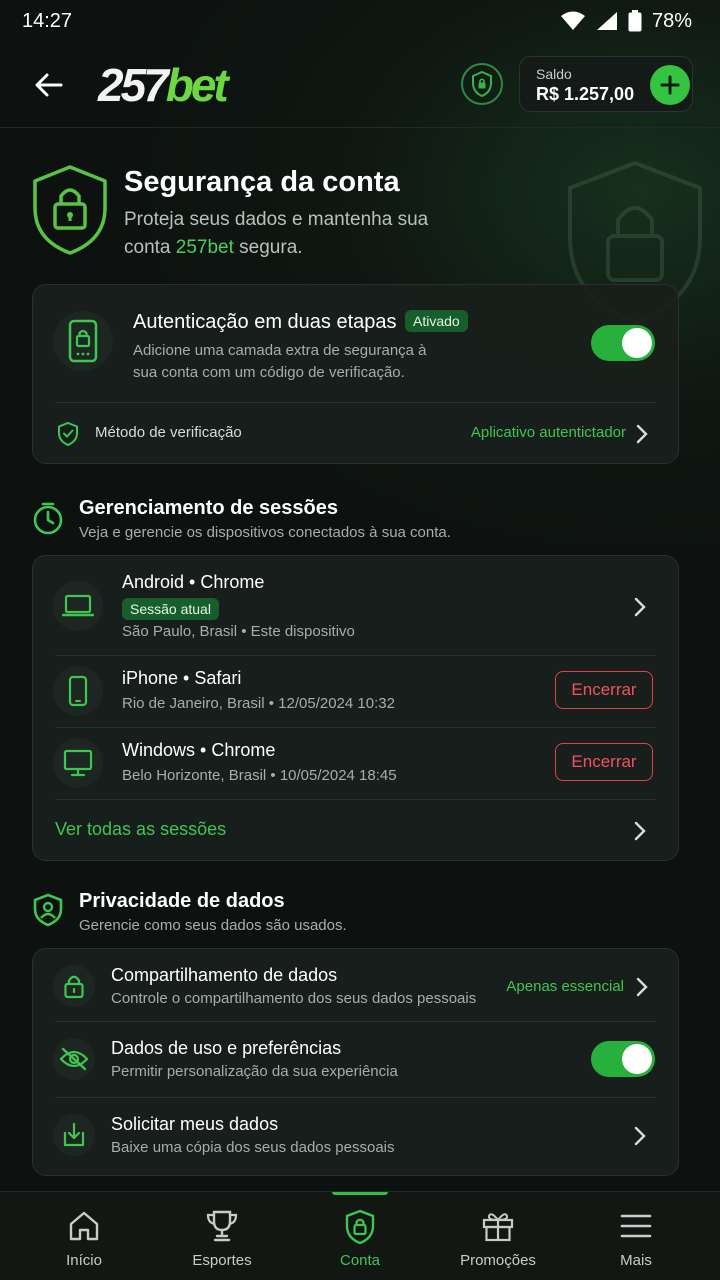 The width and height of the screenshot is (720, 1280). I want to click on status-icons: 78%, so click(626, 21).